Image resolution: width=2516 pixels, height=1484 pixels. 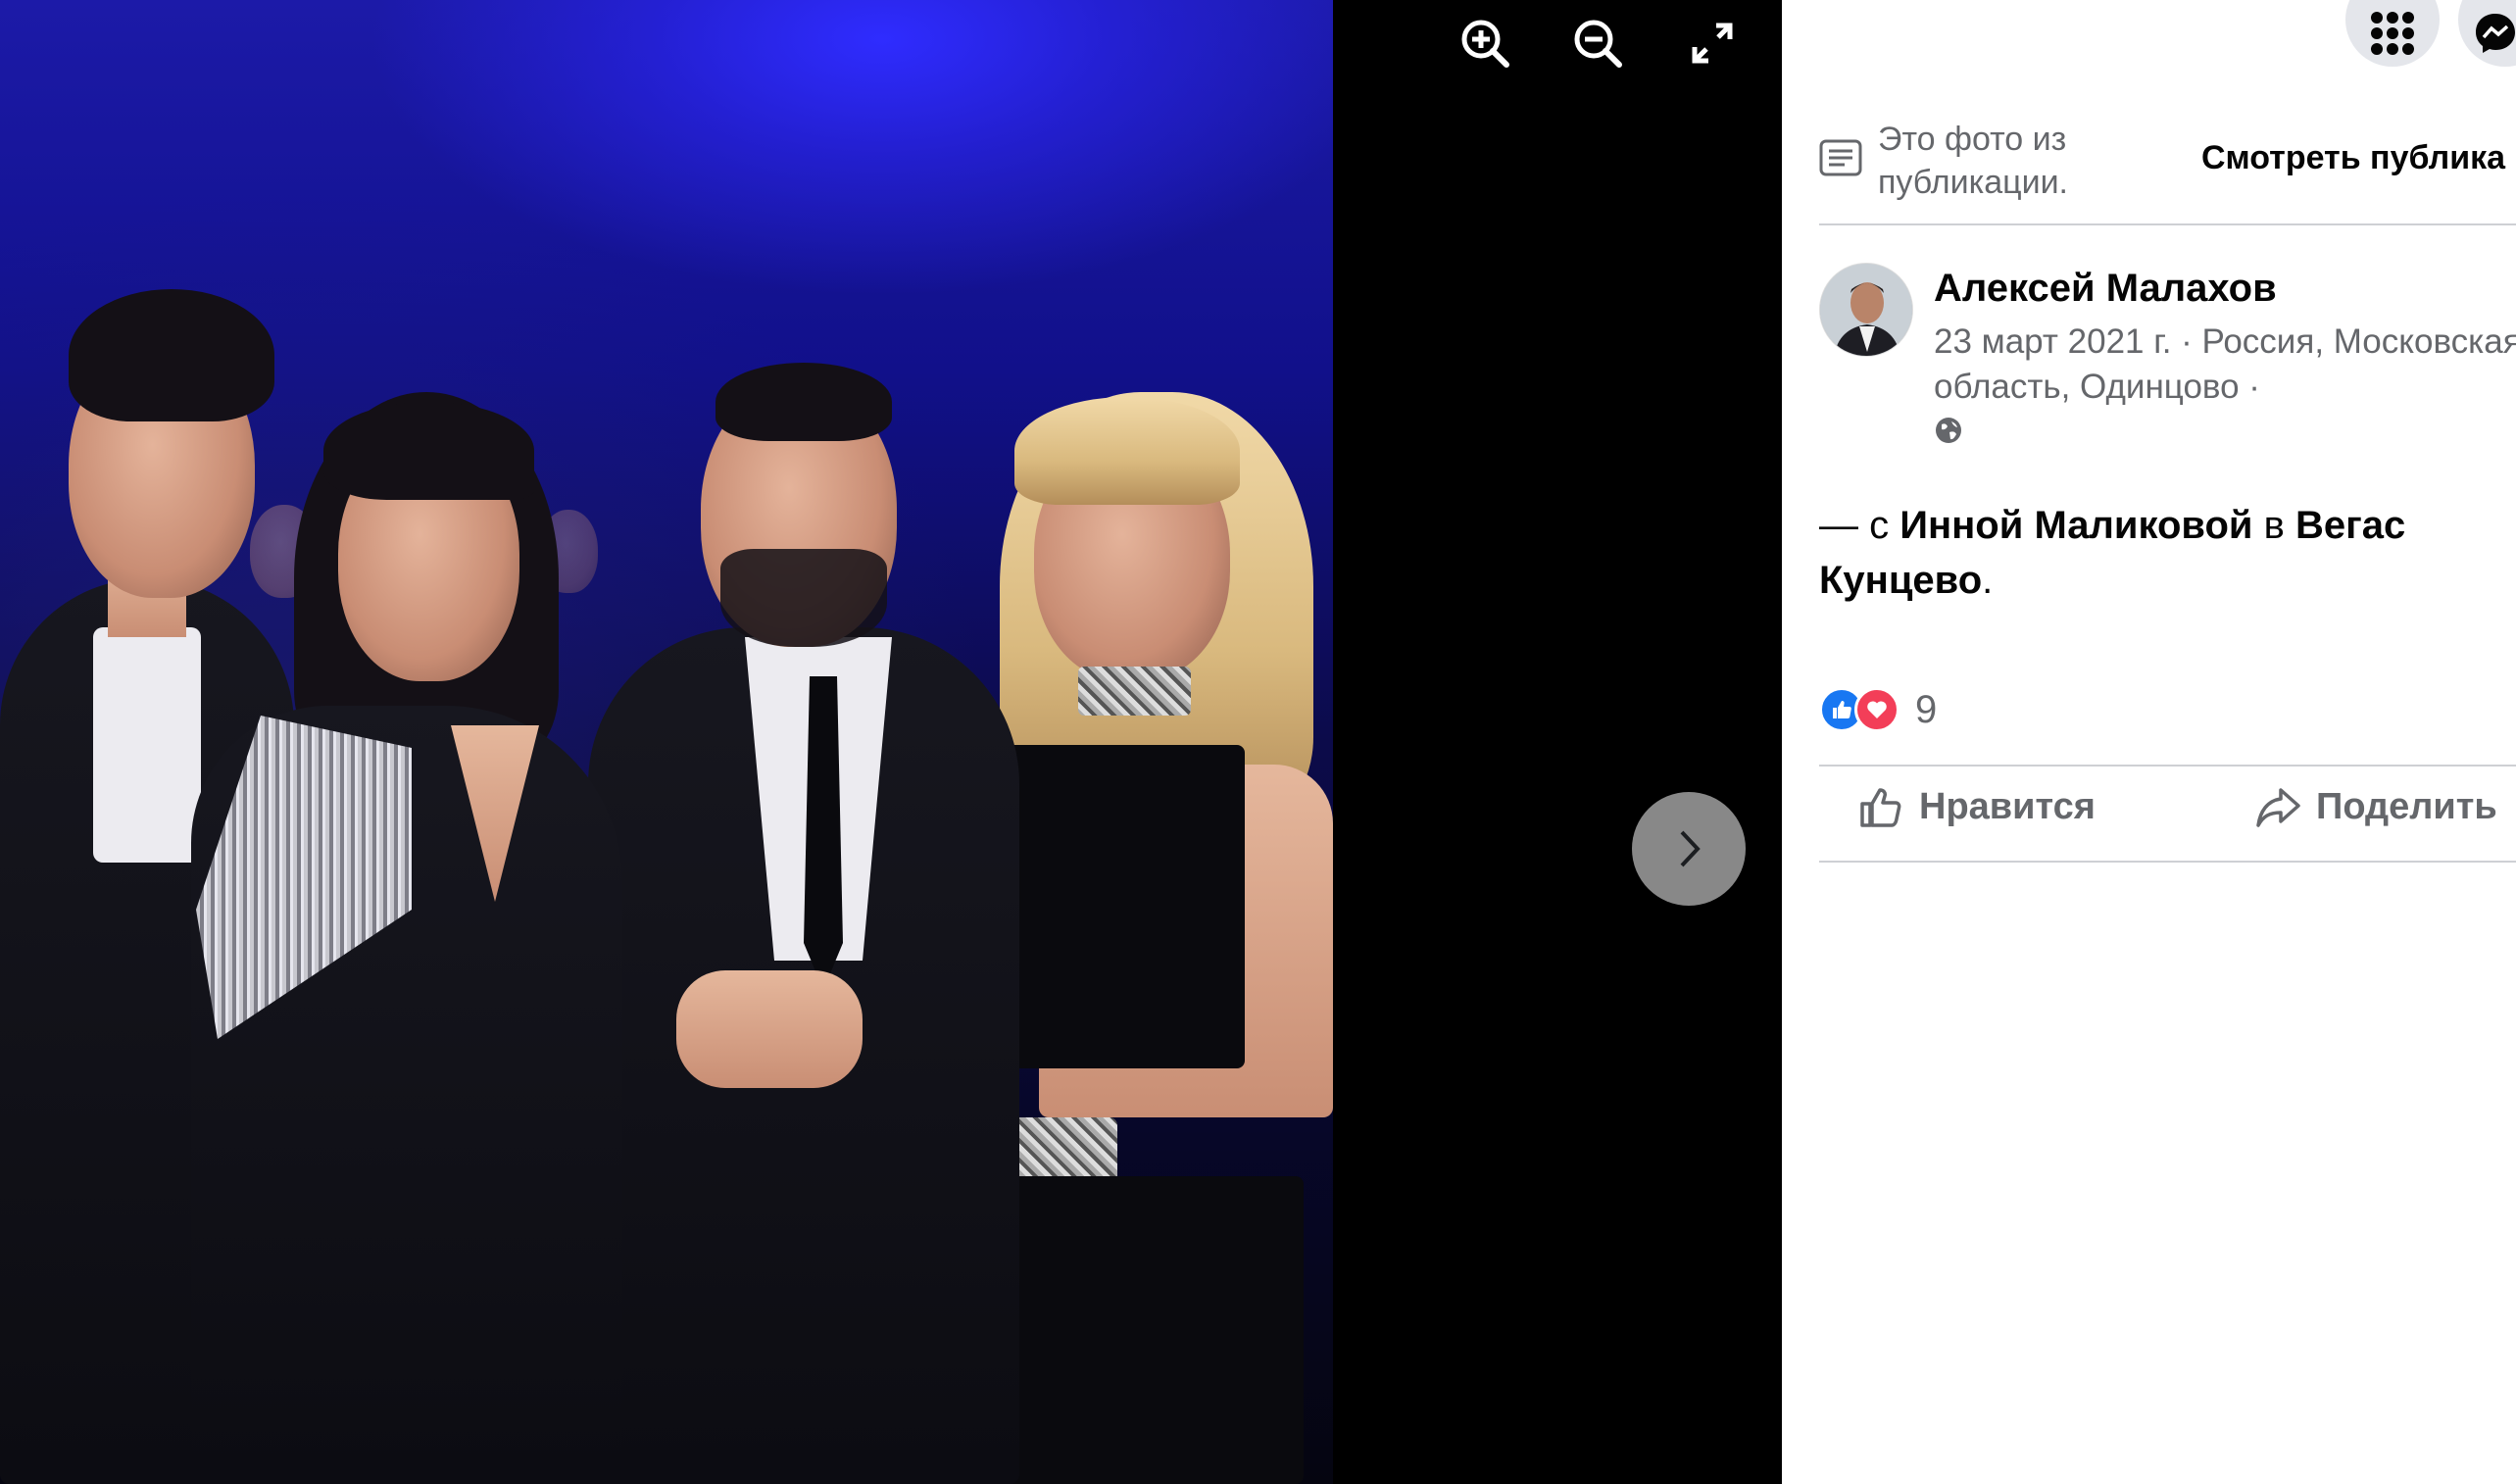 I want to click on chevron-right-icon, so click(x=1690, y=848).